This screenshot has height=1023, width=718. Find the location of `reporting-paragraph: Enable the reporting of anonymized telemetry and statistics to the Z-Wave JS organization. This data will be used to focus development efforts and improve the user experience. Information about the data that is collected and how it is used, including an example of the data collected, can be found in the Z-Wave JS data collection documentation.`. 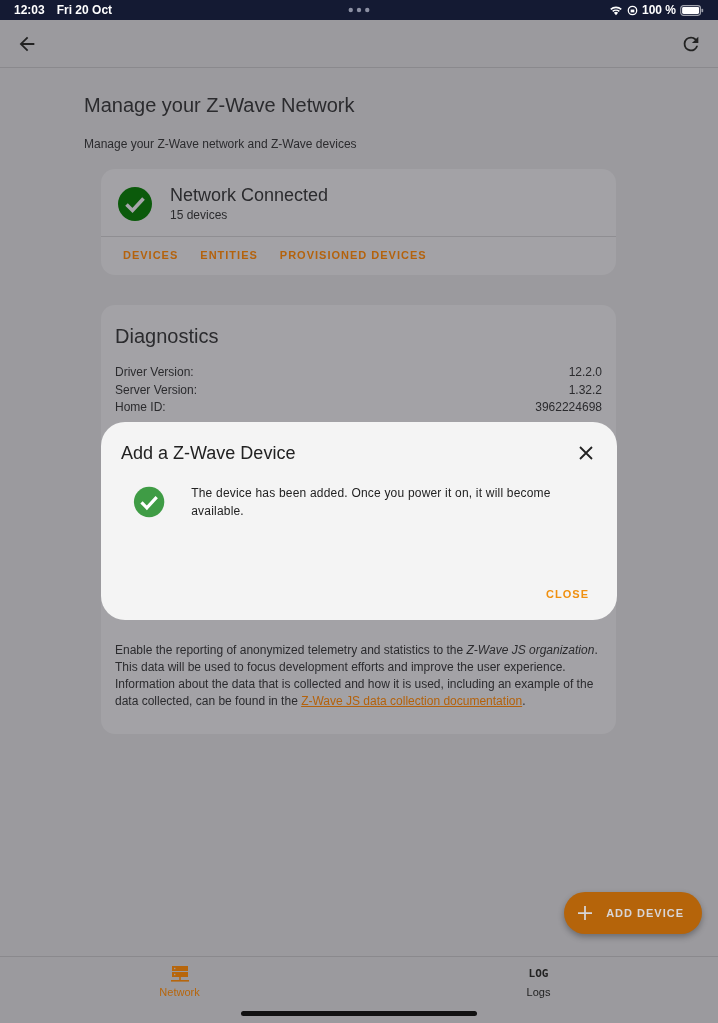

reporting-paragraph: Enable the reporting of anonymized telemetry and statistics to the Z-Wave JS organization. This data will be used to focus development efforts and improve the user experience. Information about the data that is collected and how it is used, including an example of the data collected, can be found in the Z-Wave JS data collection documentation. is located at coordinates (357, 675).